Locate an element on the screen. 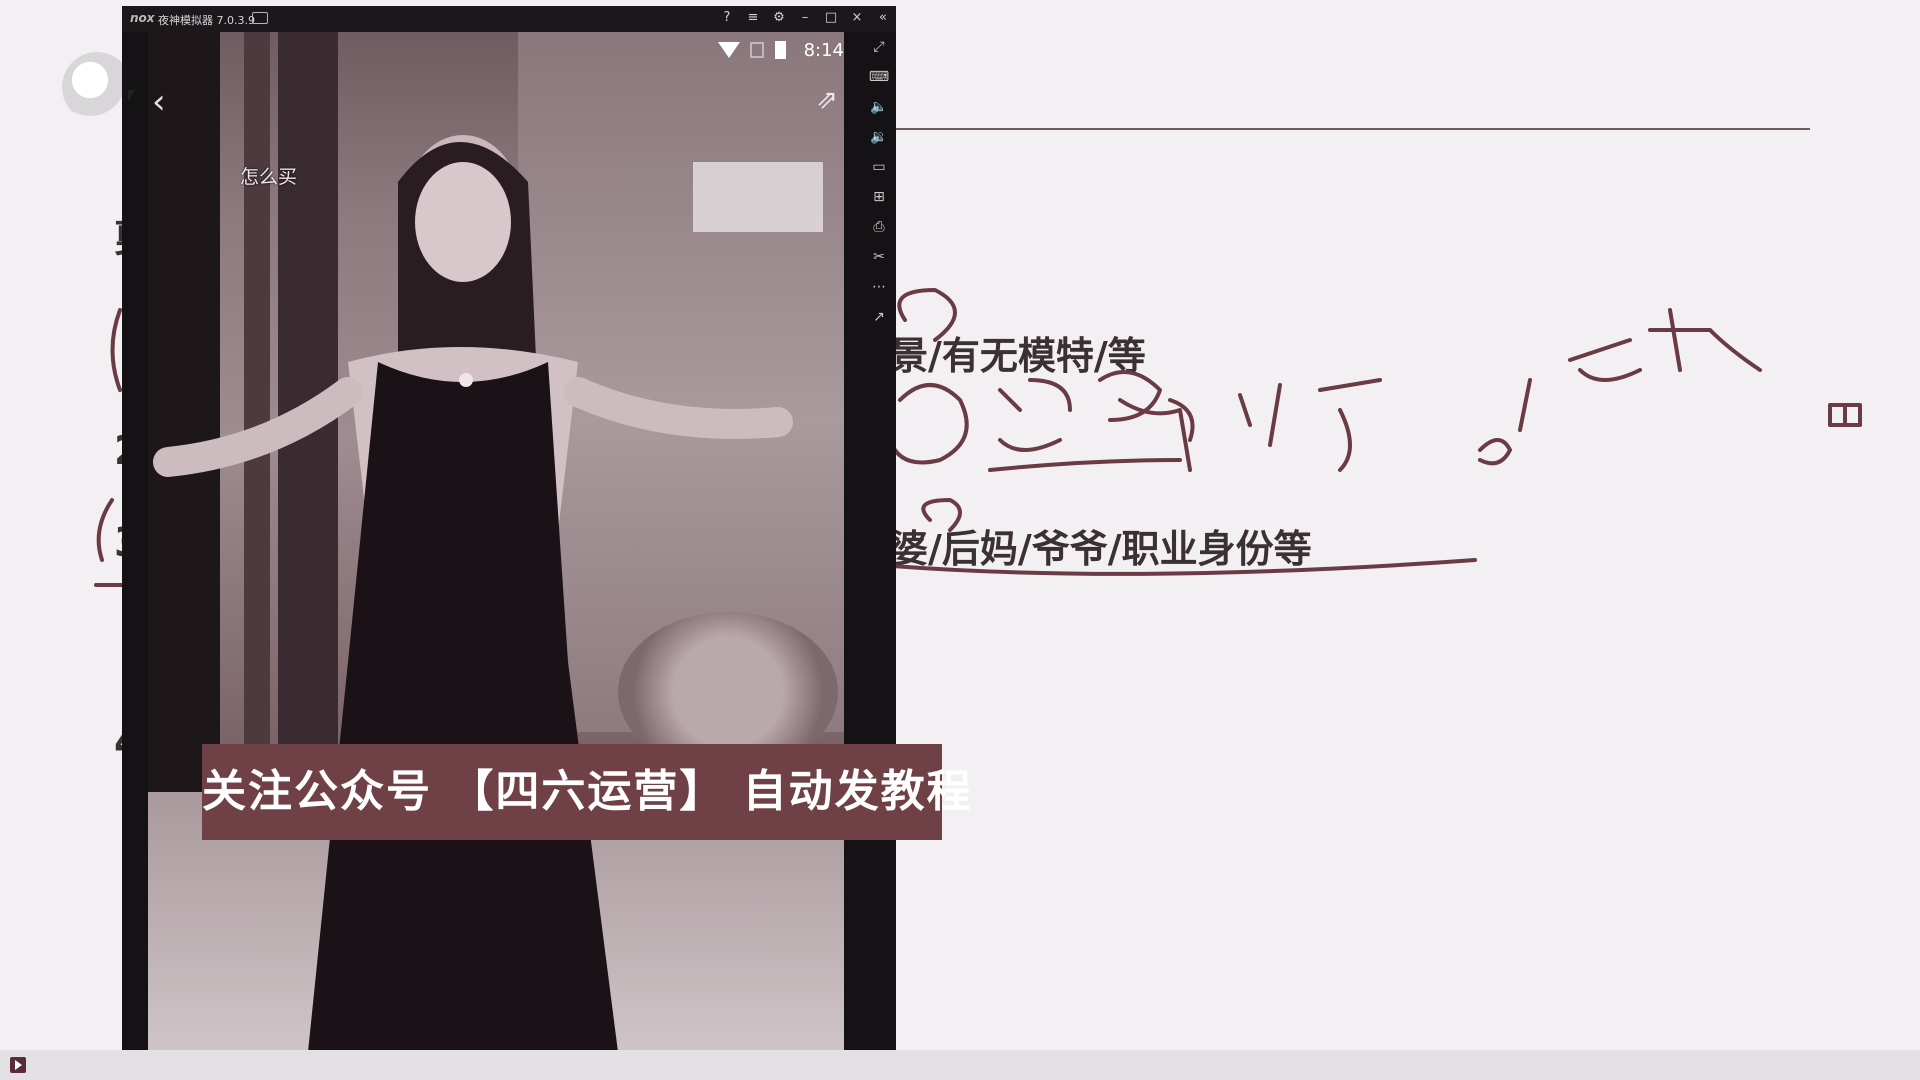  volume-down-icon: 🔉 is located at coordinates (879, 137).